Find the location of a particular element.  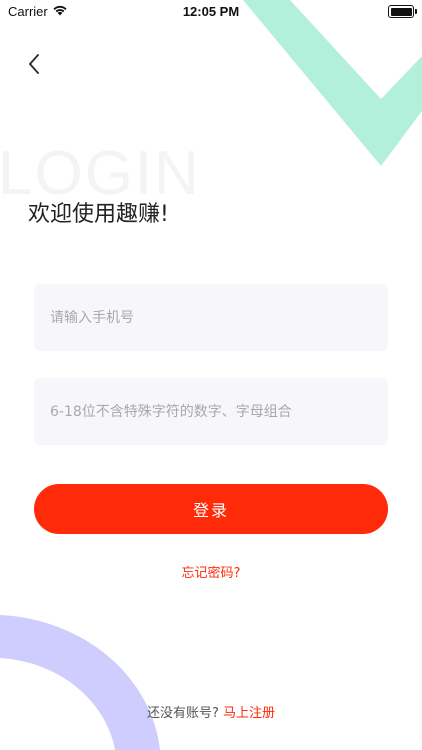

clock: 12:05 PM is located at coordinates (211, 11).